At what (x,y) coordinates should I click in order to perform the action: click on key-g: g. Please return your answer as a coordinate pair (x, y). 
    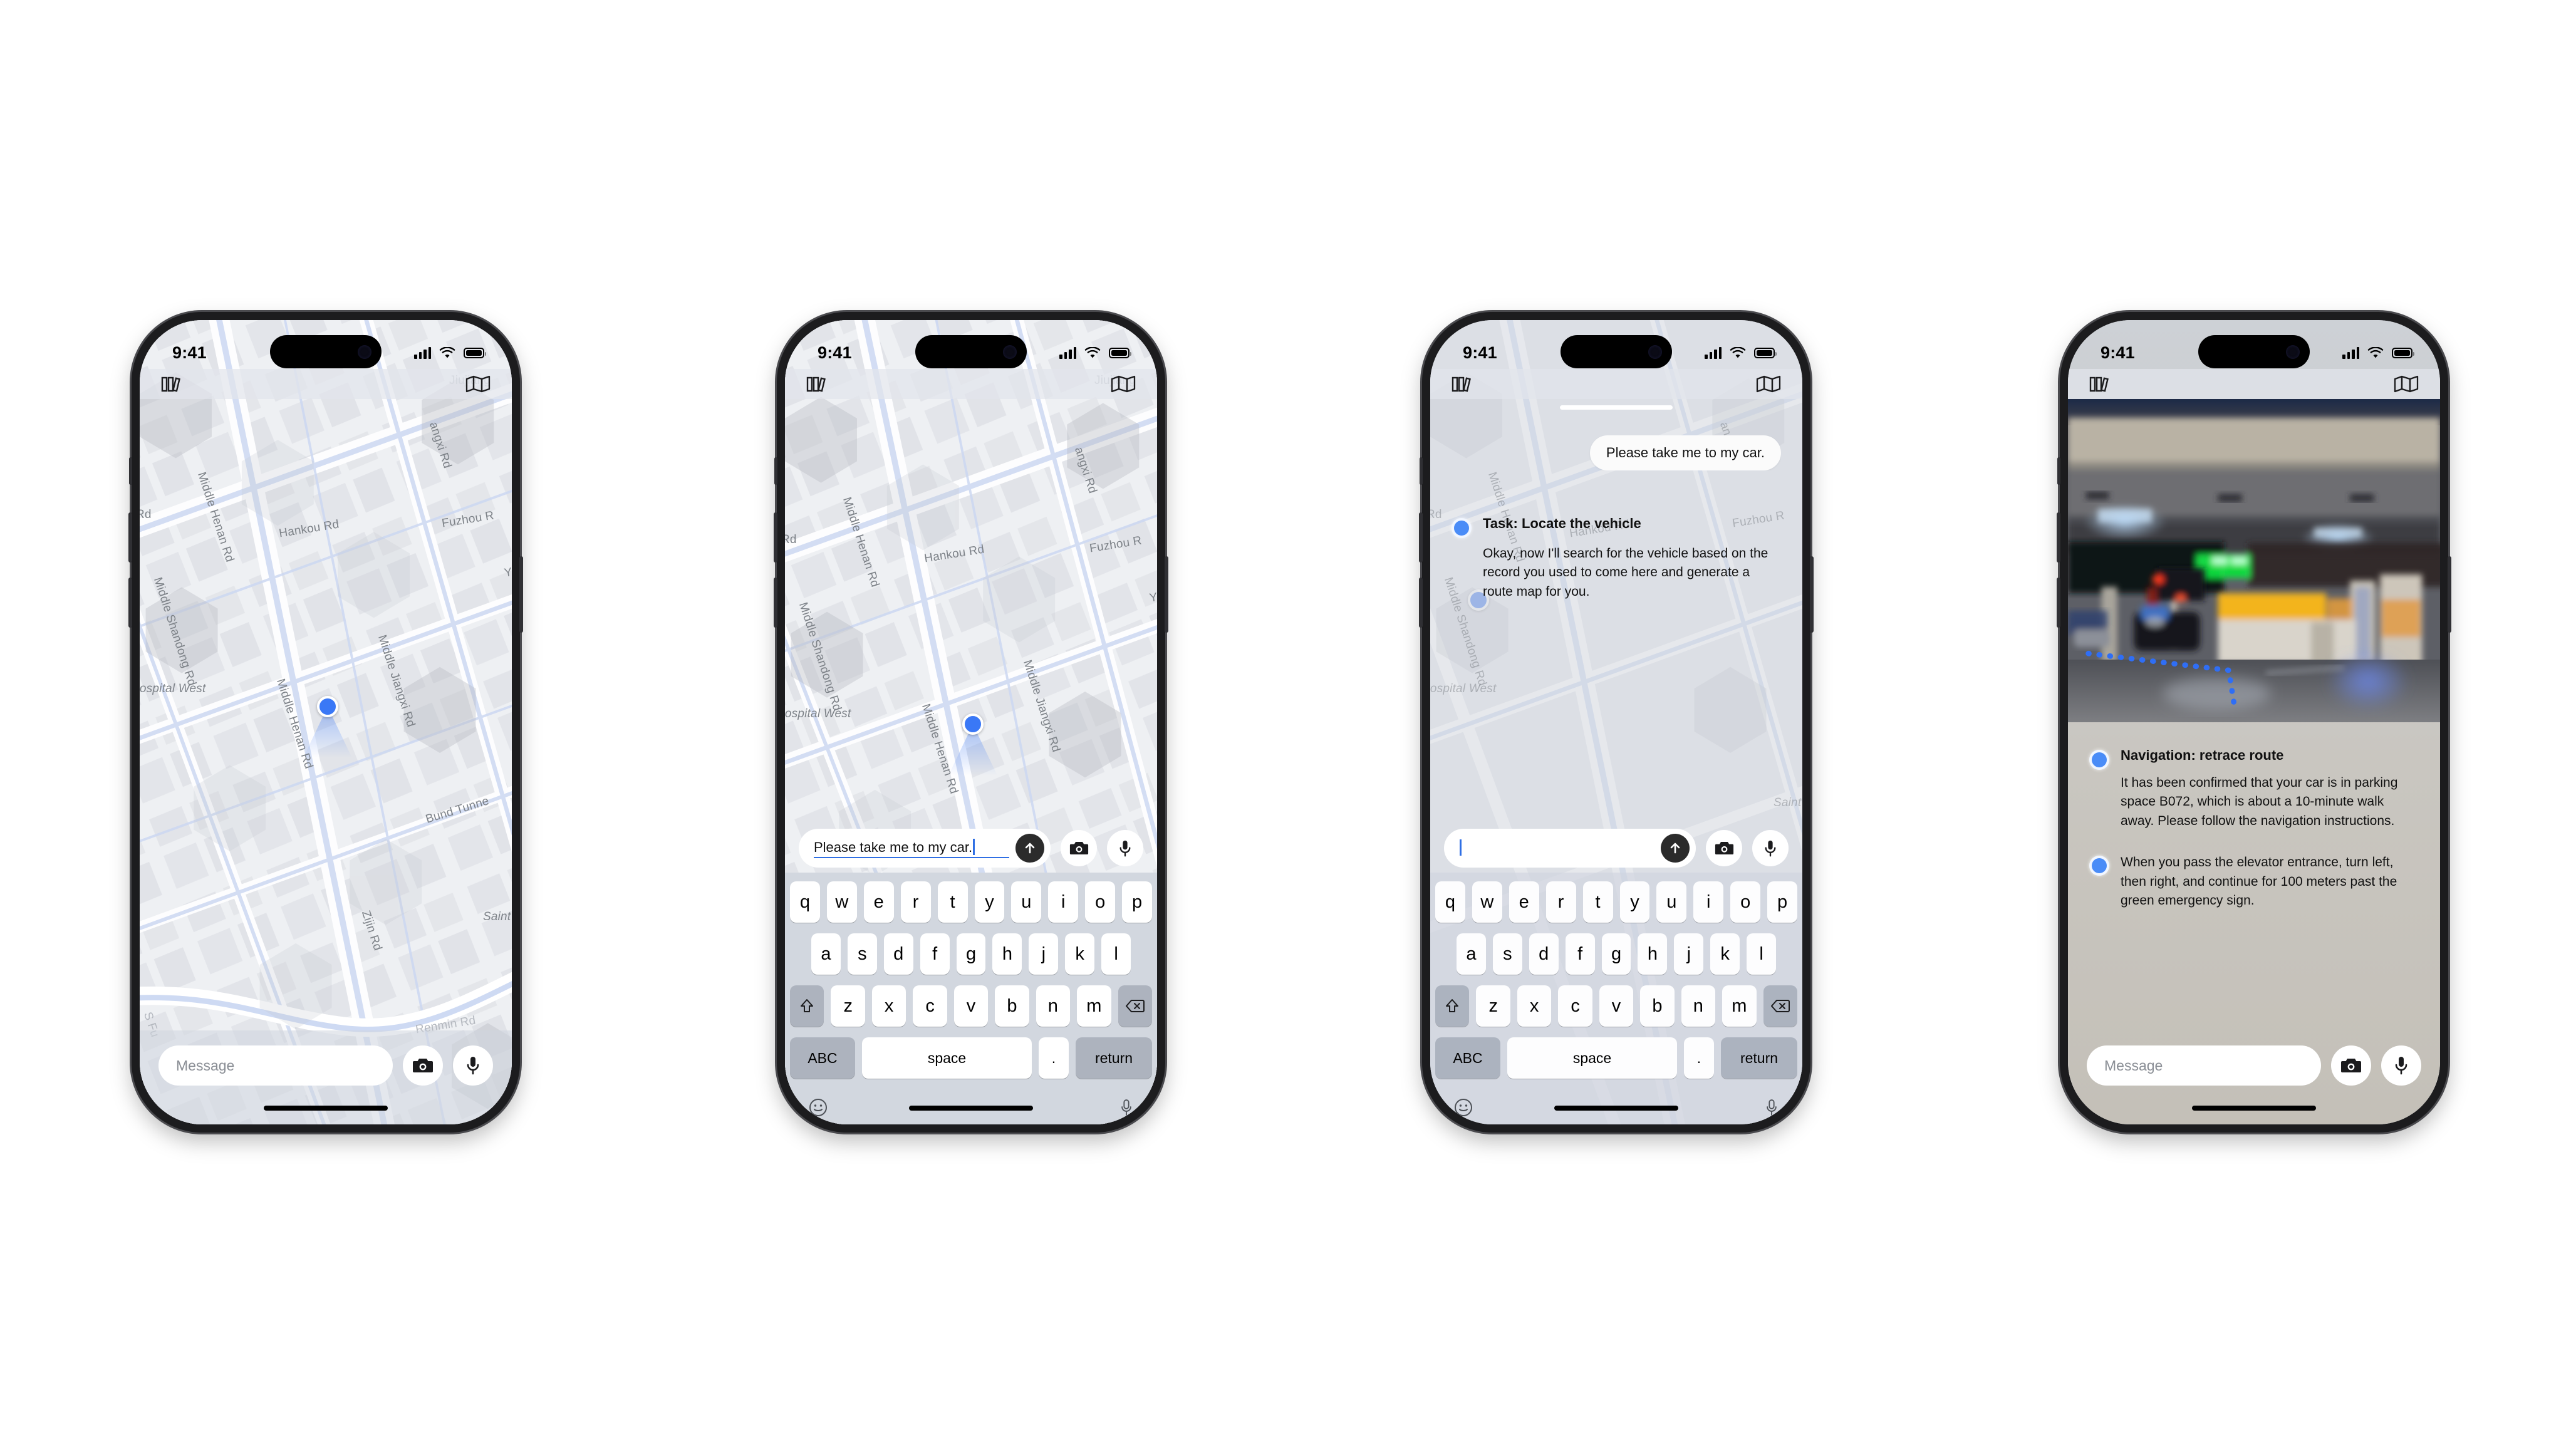
    Looking at the image, I should click on (971, 954).